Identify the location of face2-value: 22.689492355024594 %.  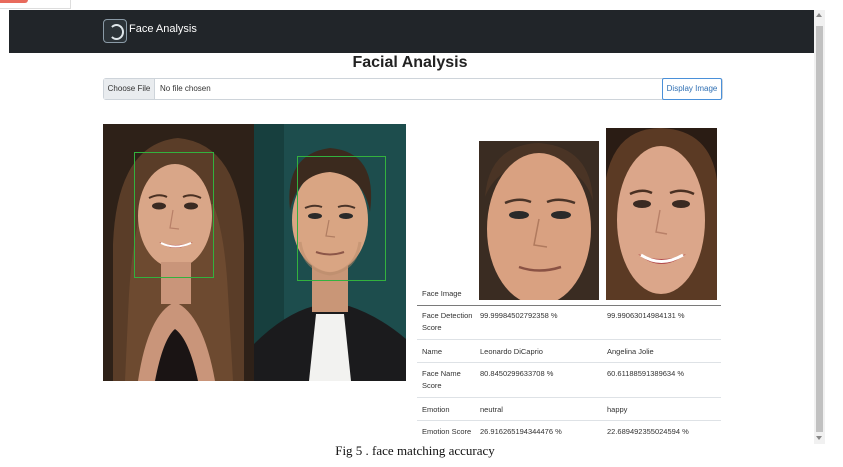
(648, 431).